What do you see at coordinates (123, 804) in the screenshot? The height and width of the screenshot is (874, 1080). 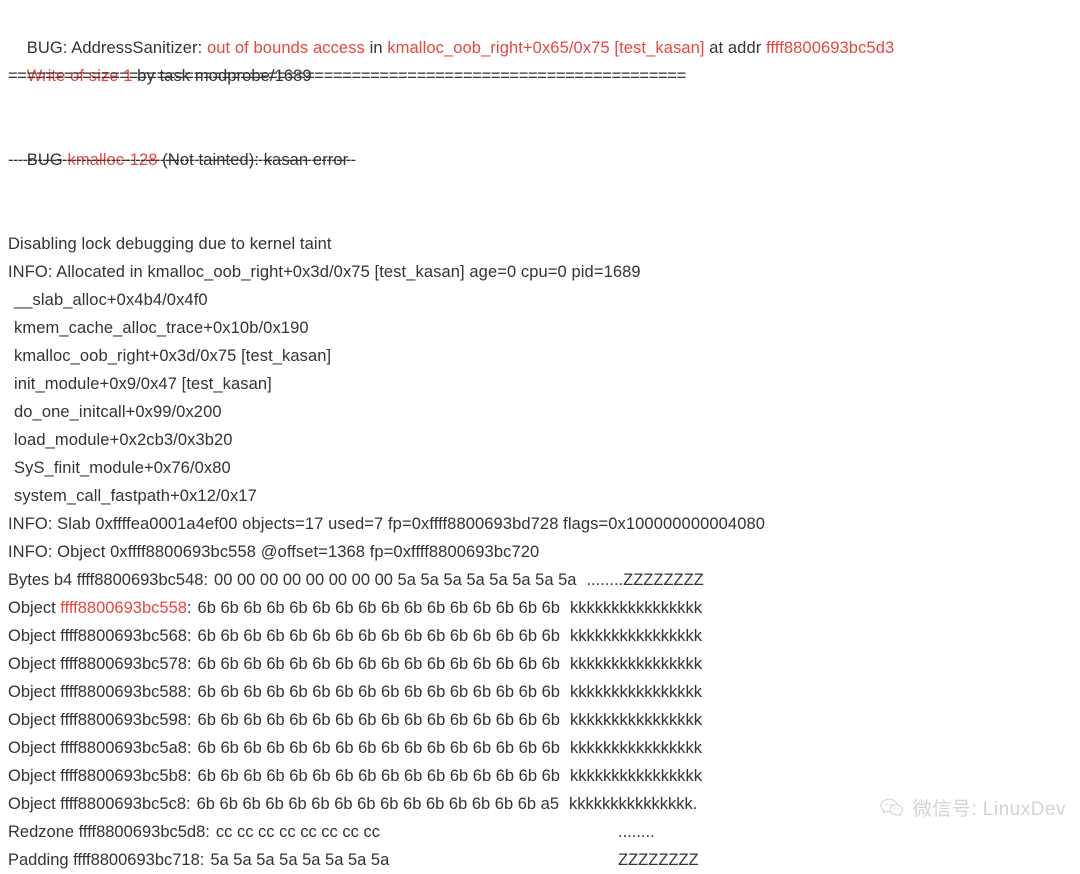 I see `hexdump-address: ffff8800693bc5c8` at bounding box center [123, 804].